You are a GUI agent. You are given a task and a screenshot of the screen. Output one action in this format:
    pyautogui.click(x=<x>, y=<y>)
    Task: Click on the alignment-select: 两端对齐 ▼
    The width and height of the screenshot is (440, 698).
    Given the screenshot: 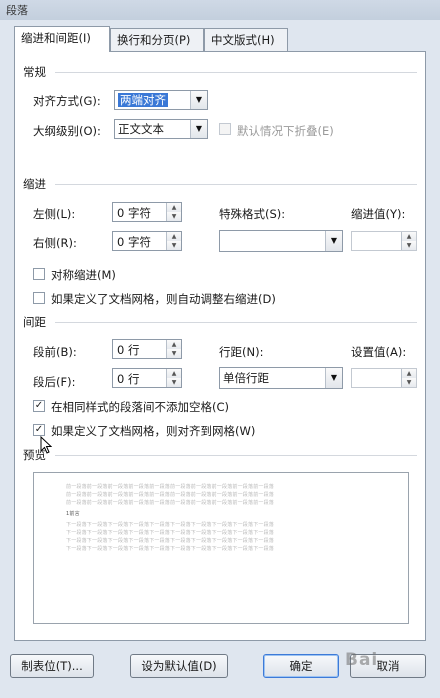 What is the action you would take?
    pyautogui.click(x=161, y=100)
    